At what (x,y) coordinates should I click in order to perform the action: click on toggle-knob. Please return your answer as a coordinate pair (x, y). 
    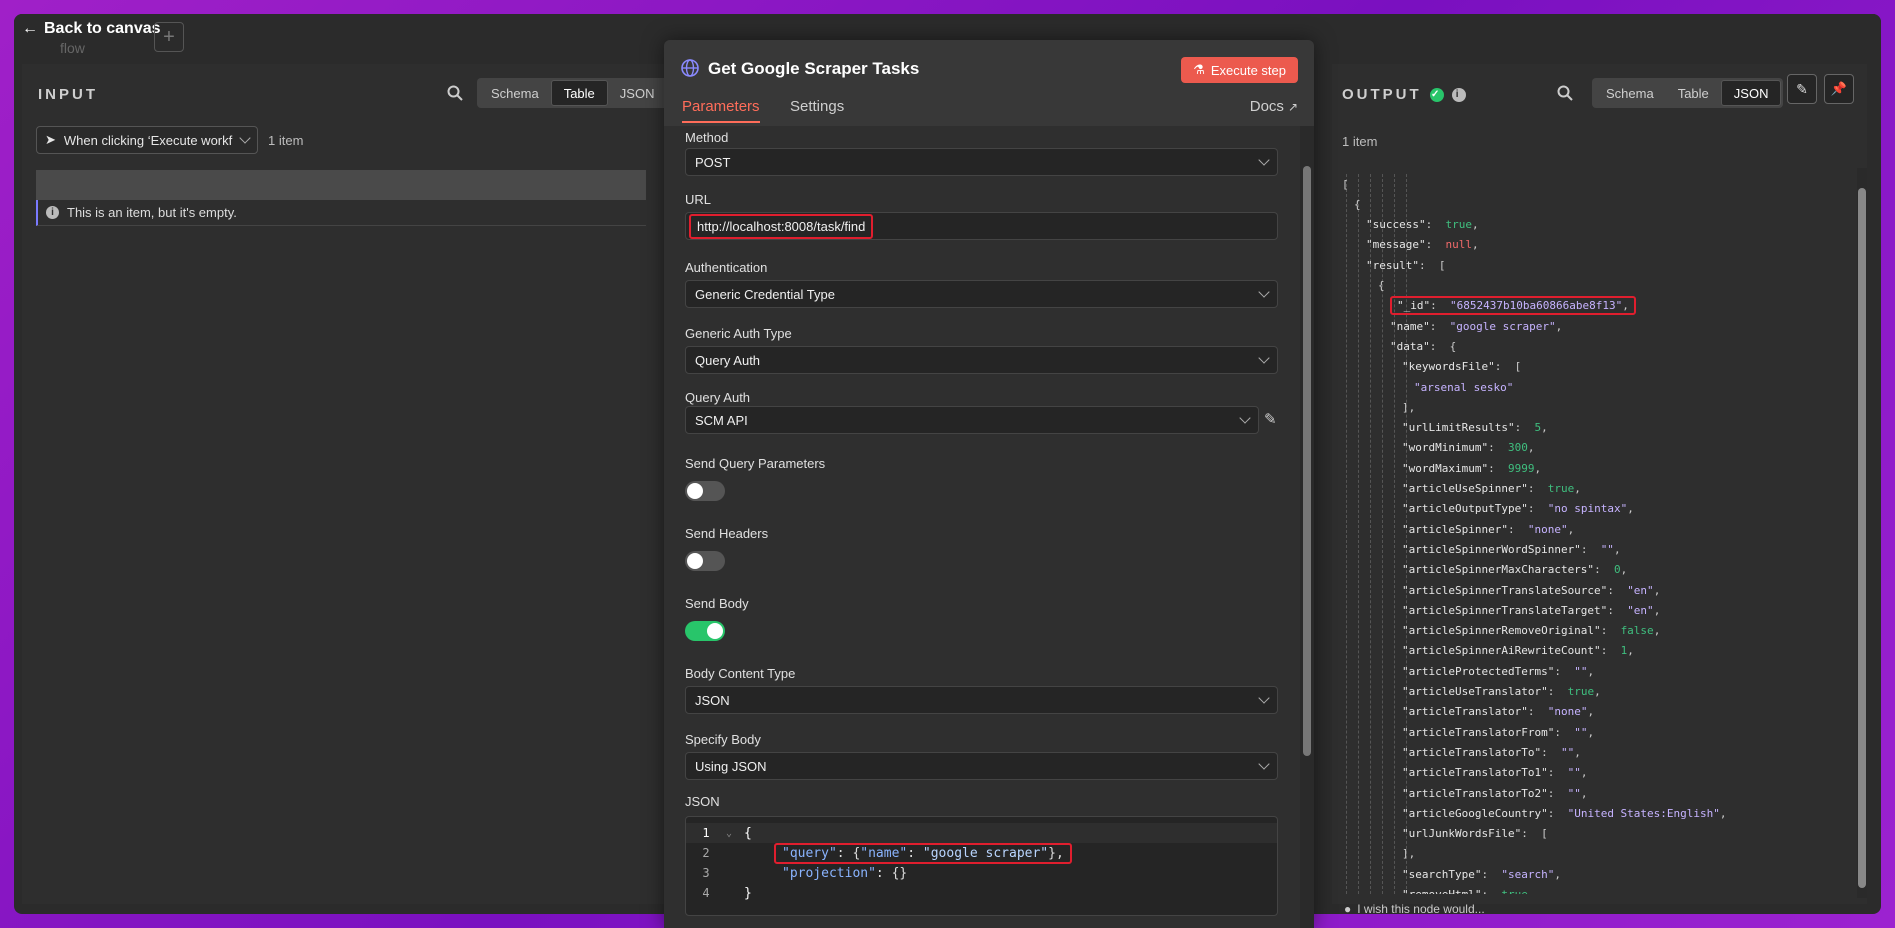
    Looking at the image, I should click on (695, 491).